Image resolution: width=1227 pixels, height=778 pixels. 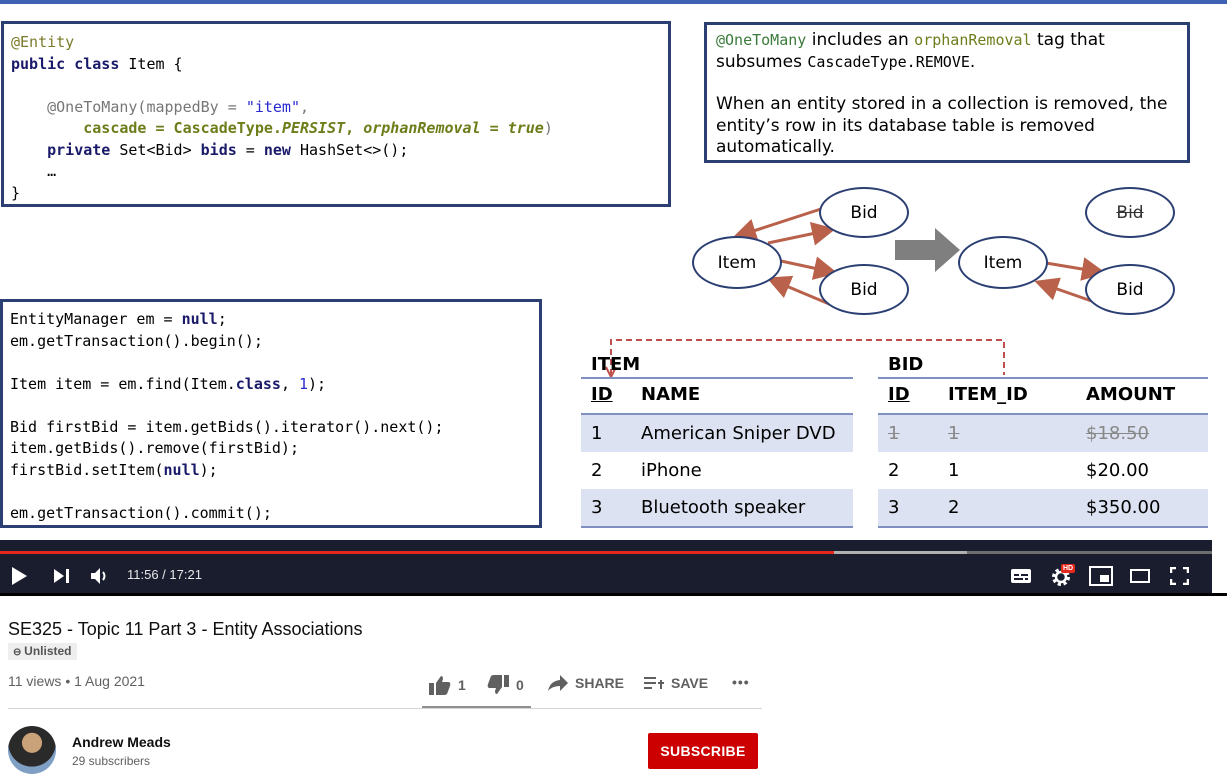 What do you see at coordinates (440, 685) in the screenshot?
I see `thumbs-up-icon` at bounding box center [440, 685].